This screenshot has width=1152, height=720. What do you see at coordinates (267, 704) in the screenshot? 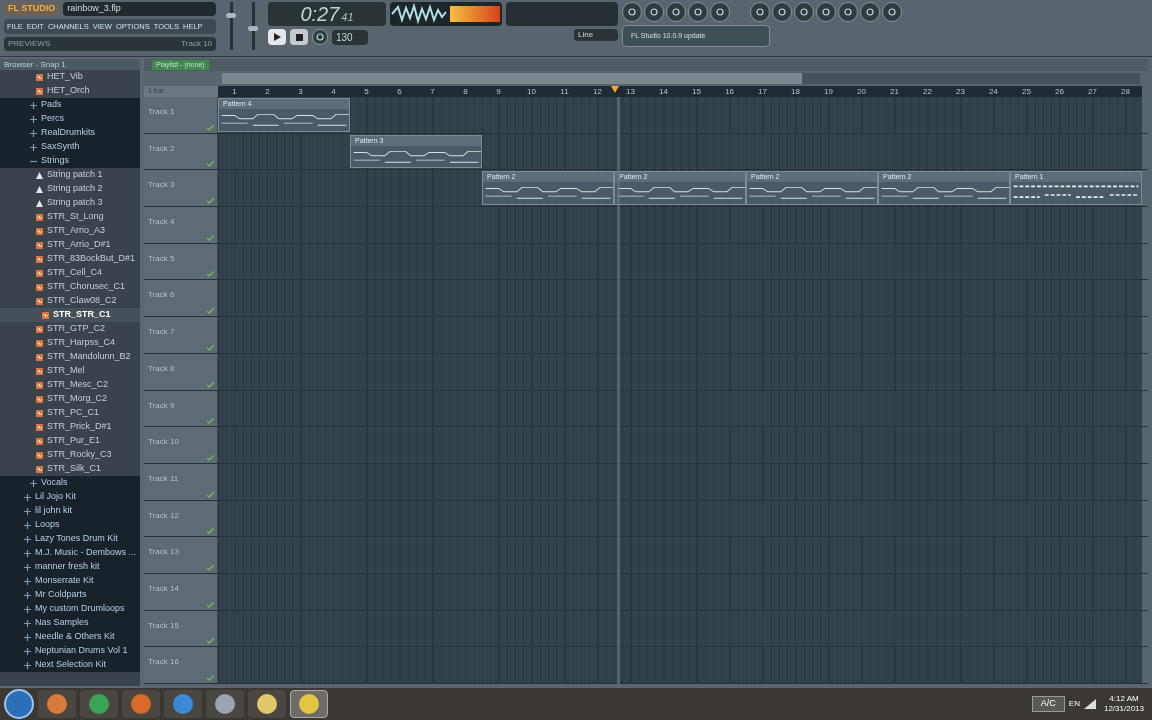
I see `folder-icon` at bounding box center [267, 704].